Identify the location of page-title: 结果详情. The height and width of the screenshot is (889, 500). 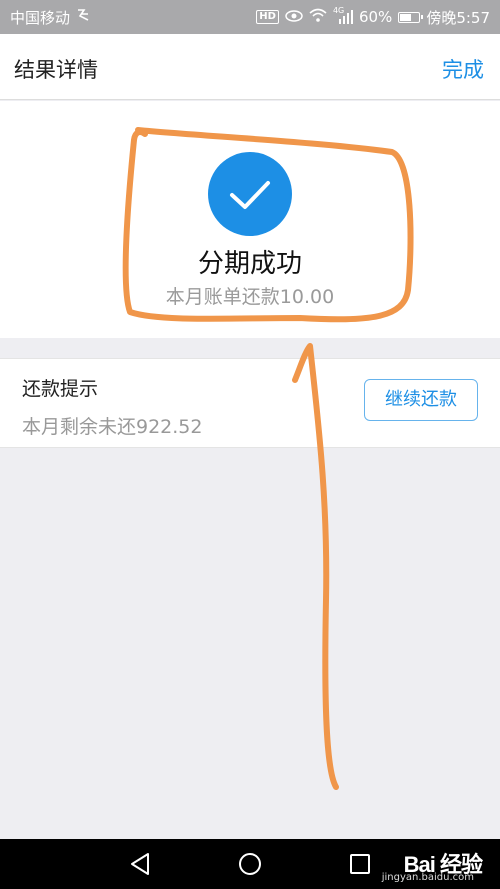
(56, 70).